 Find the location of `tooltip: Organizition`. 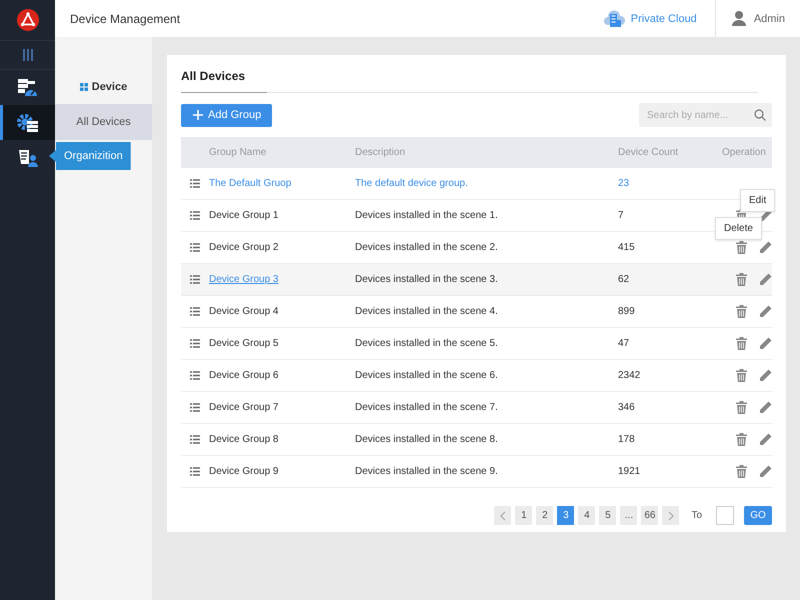

tooltip: Organizition is located at coordinates (90, 156).